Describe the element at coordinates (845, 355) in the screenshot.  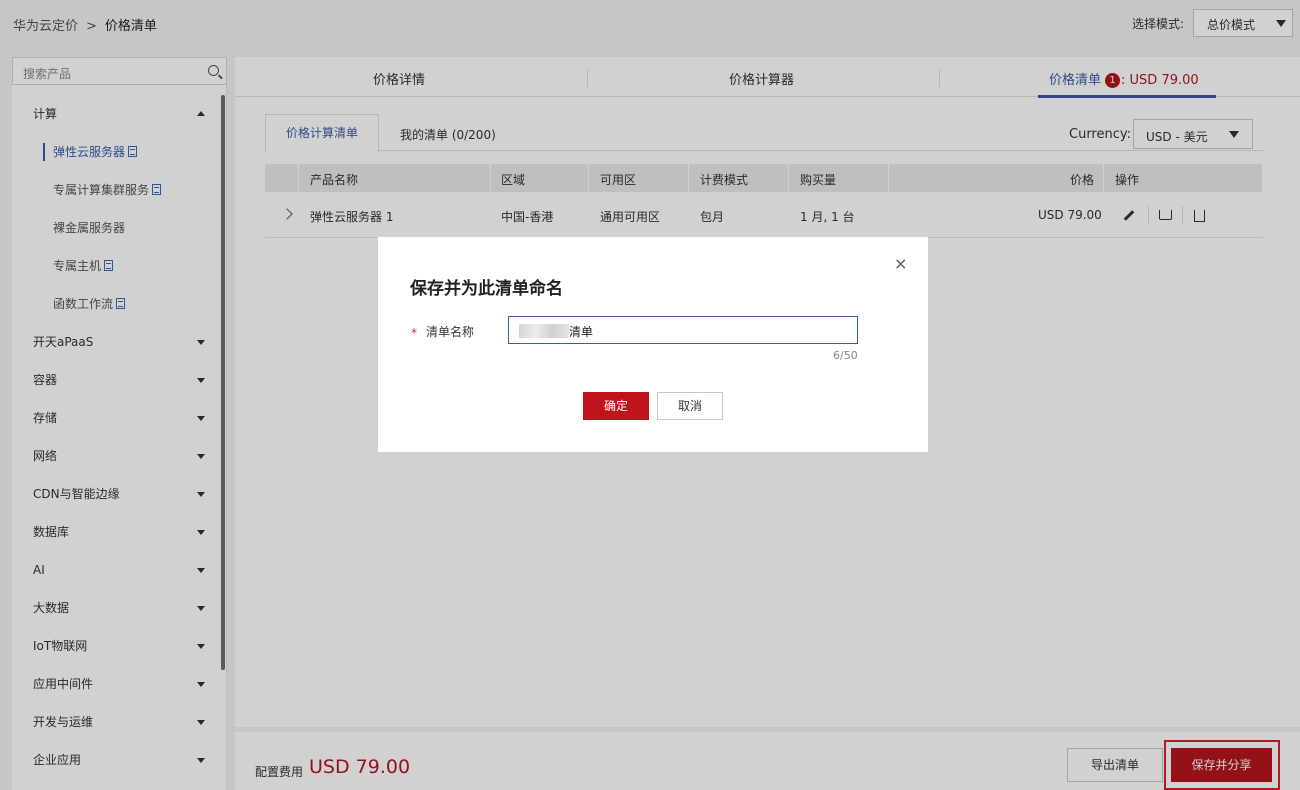
I see `char-count: 6/50` at that location.